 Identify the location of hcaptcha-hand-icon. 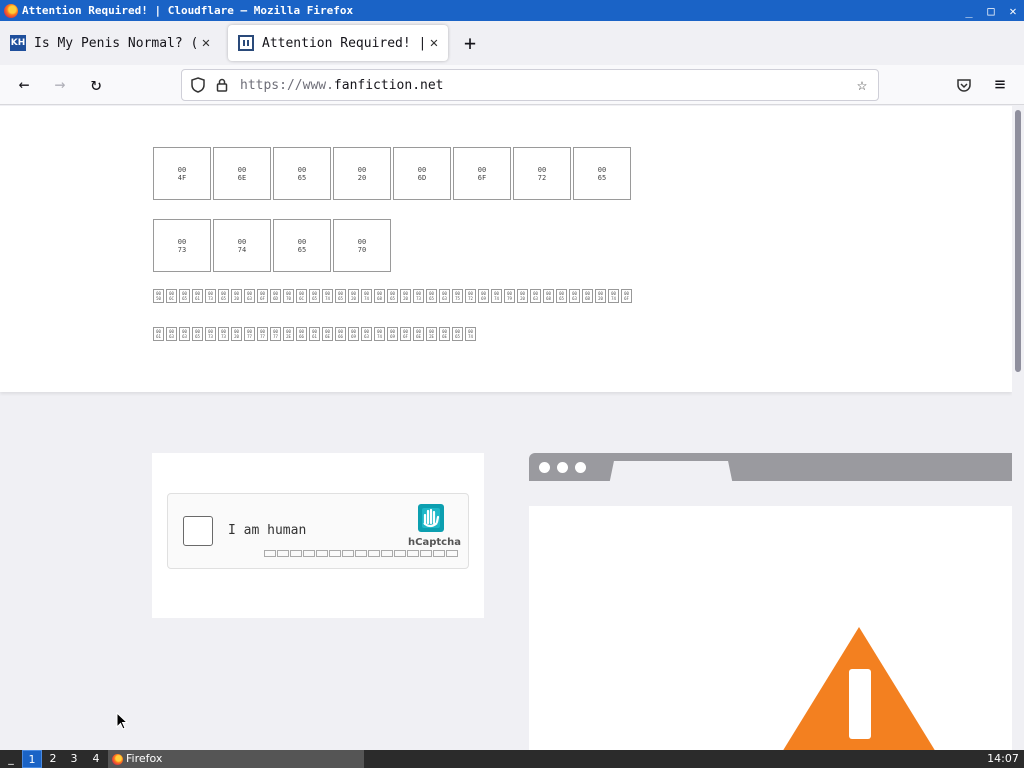
(431, 518).